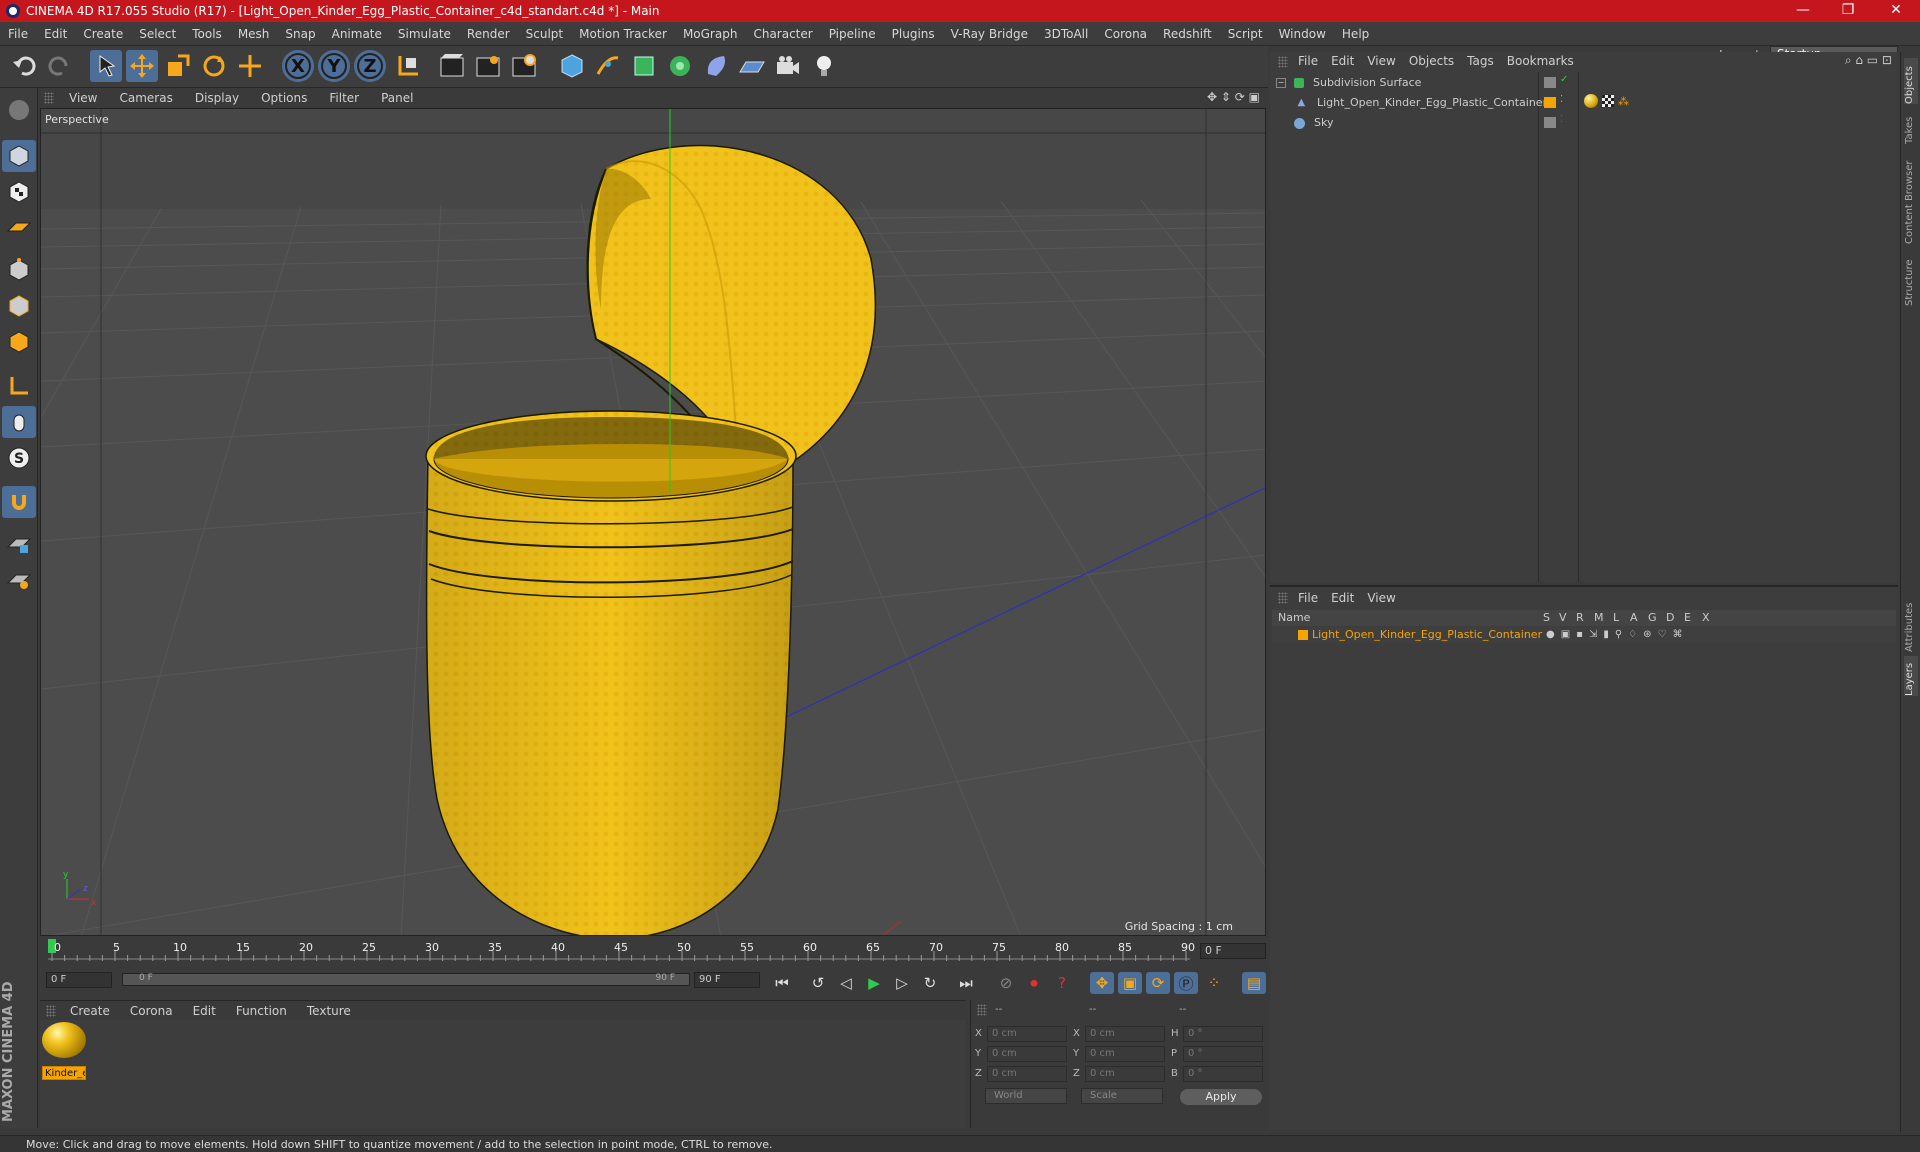 The width and height of the screenshot is (1920, 1152). Describe the element at coordinates (217, 98) in the screenshot. I see `viewport-menu-display: Display` at that location.